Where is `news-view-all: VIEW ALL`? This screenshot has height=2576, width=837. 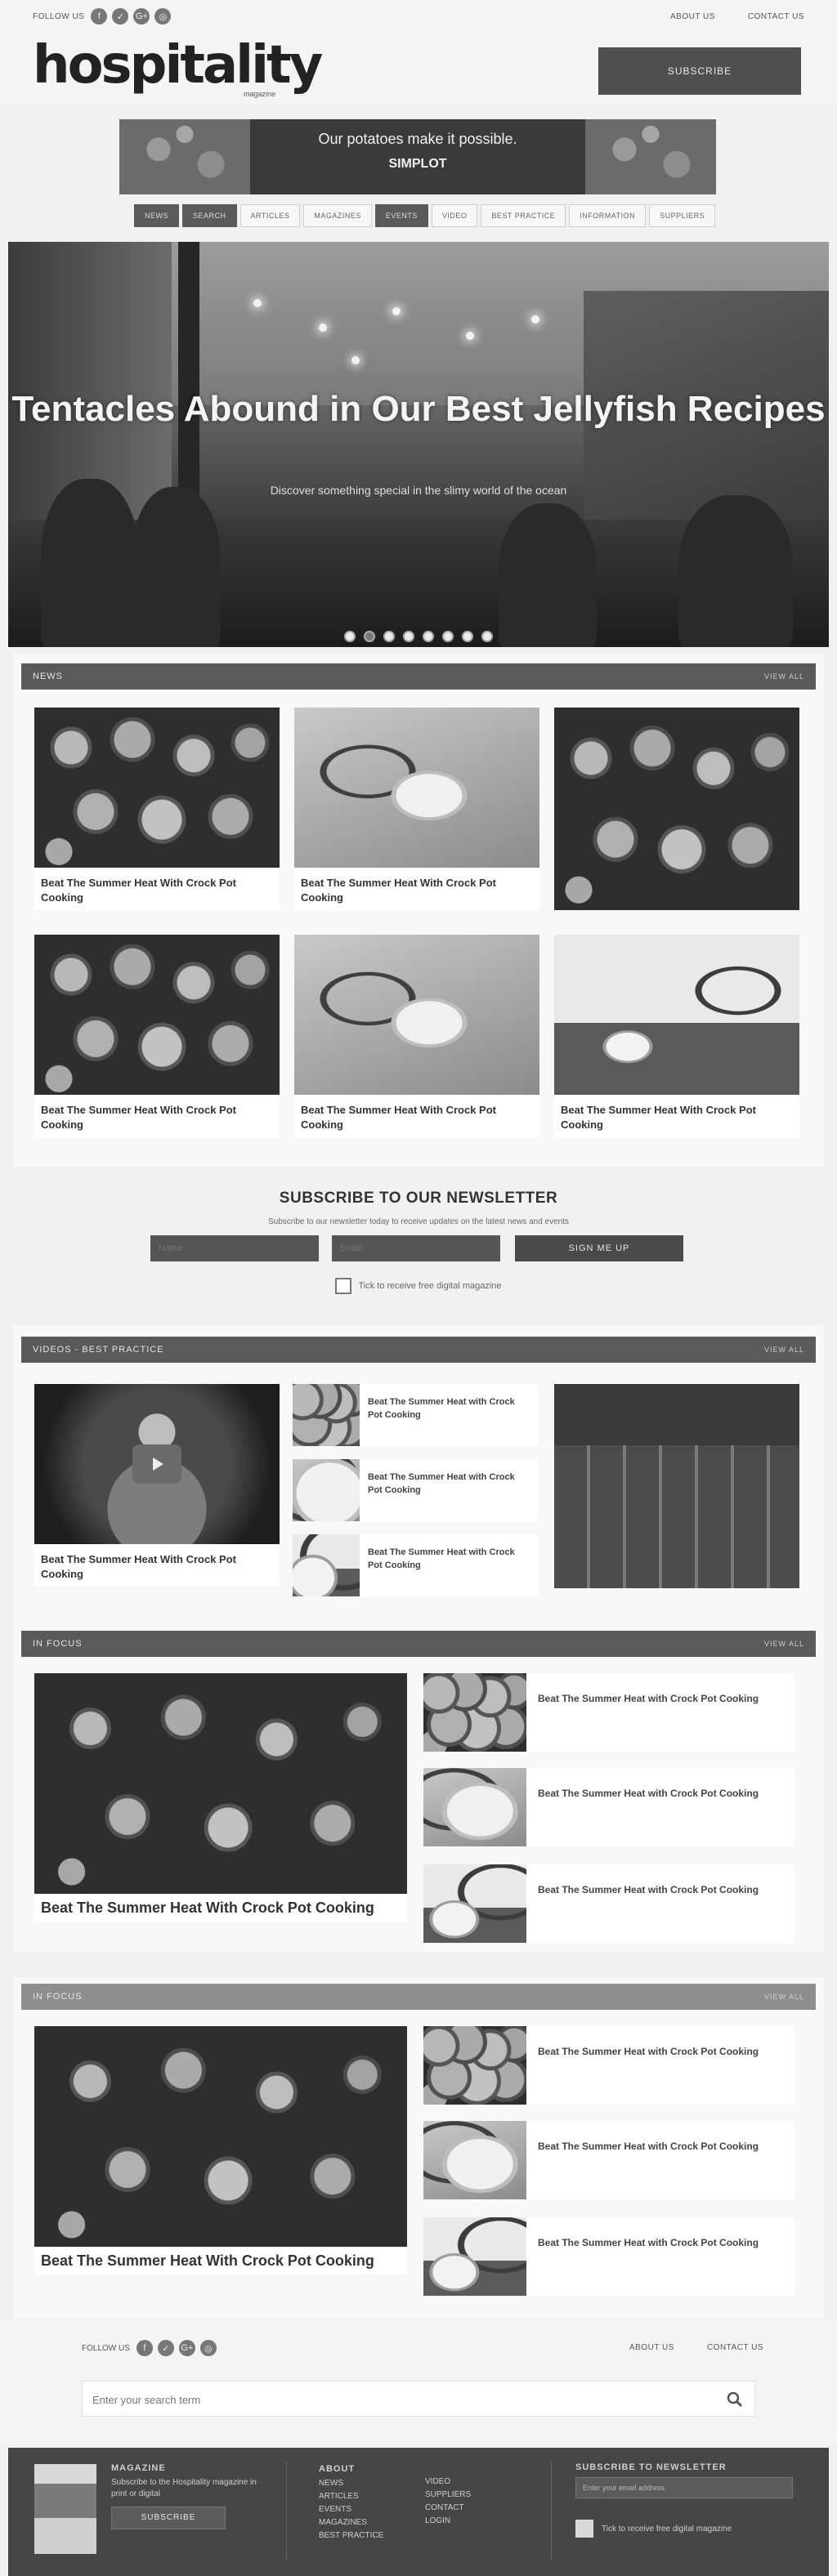
news-view-all: VIEW ALL is located at coordinates (784, 677).